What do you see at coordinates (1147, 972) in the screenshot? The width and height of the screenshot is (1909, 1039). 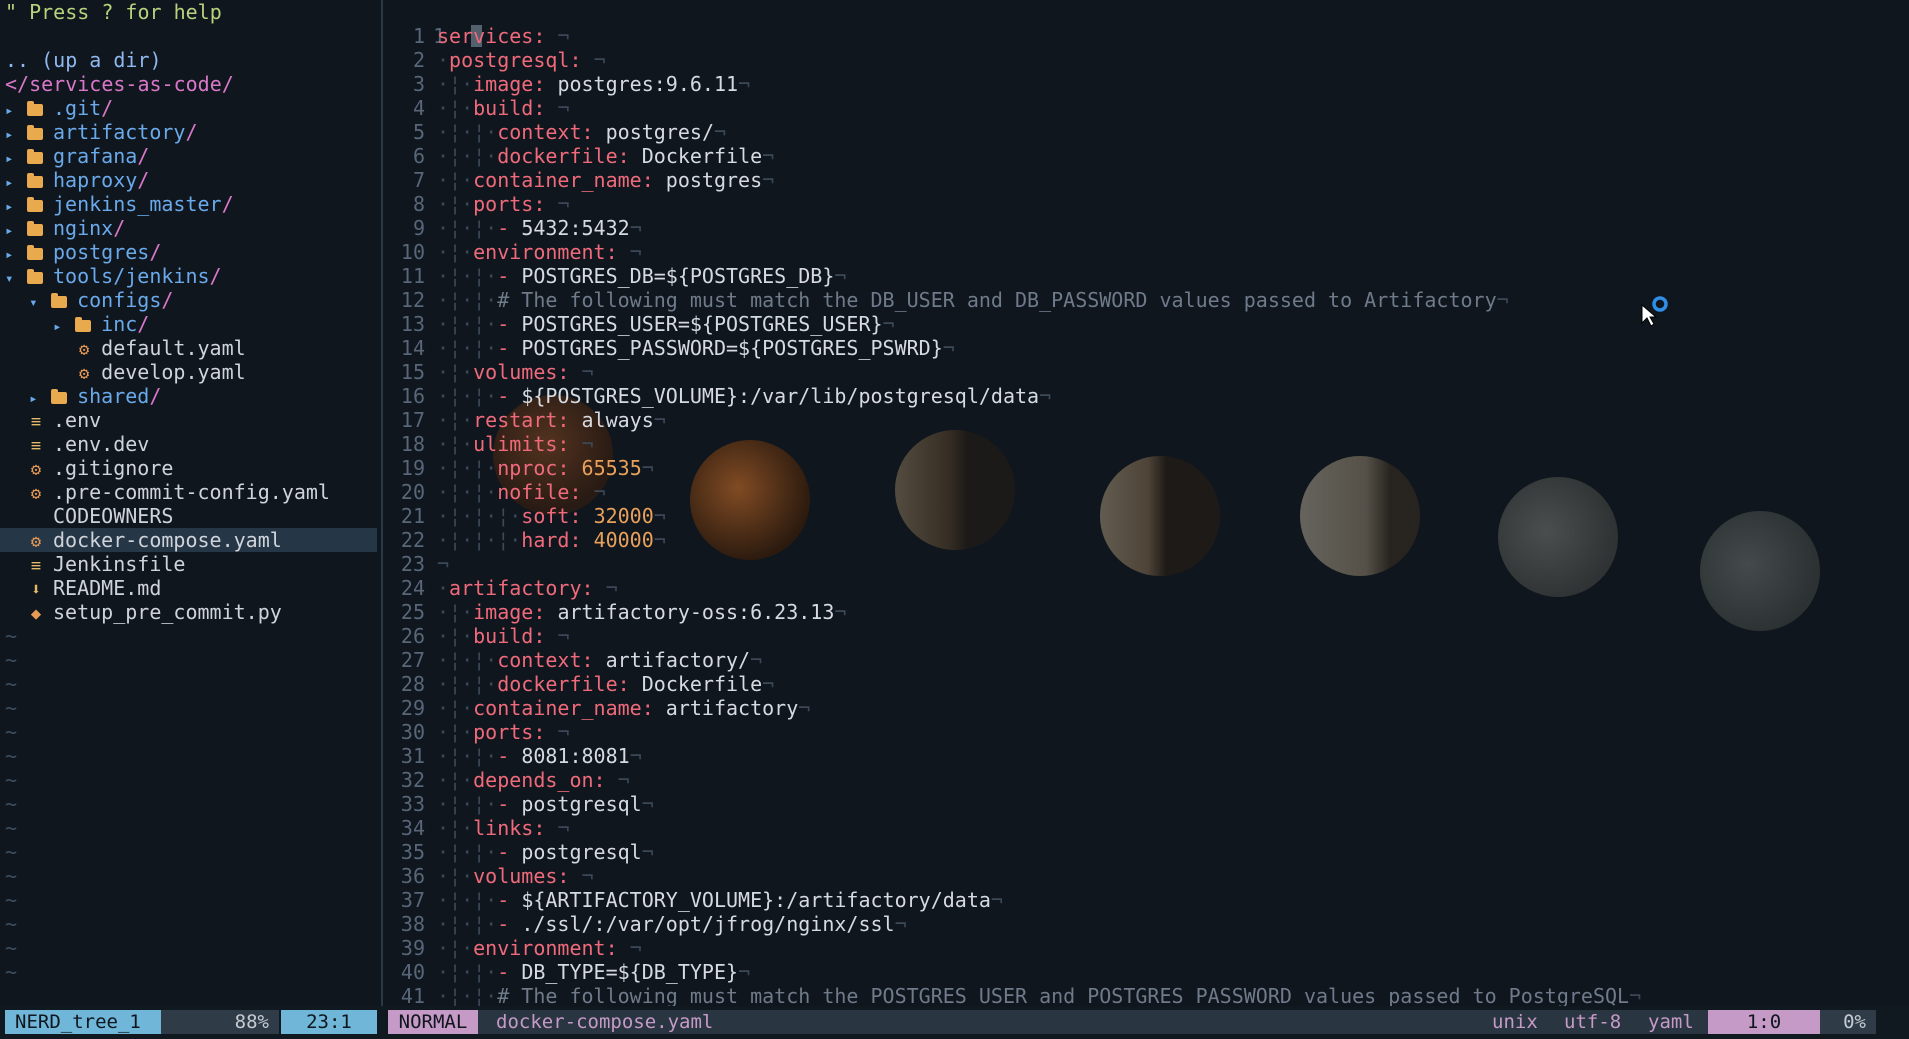 I see `code-line: 40 ·¦·¦·- DB_TYPE=${DB_TYPE}¬` at bounding box center [1147, 972].